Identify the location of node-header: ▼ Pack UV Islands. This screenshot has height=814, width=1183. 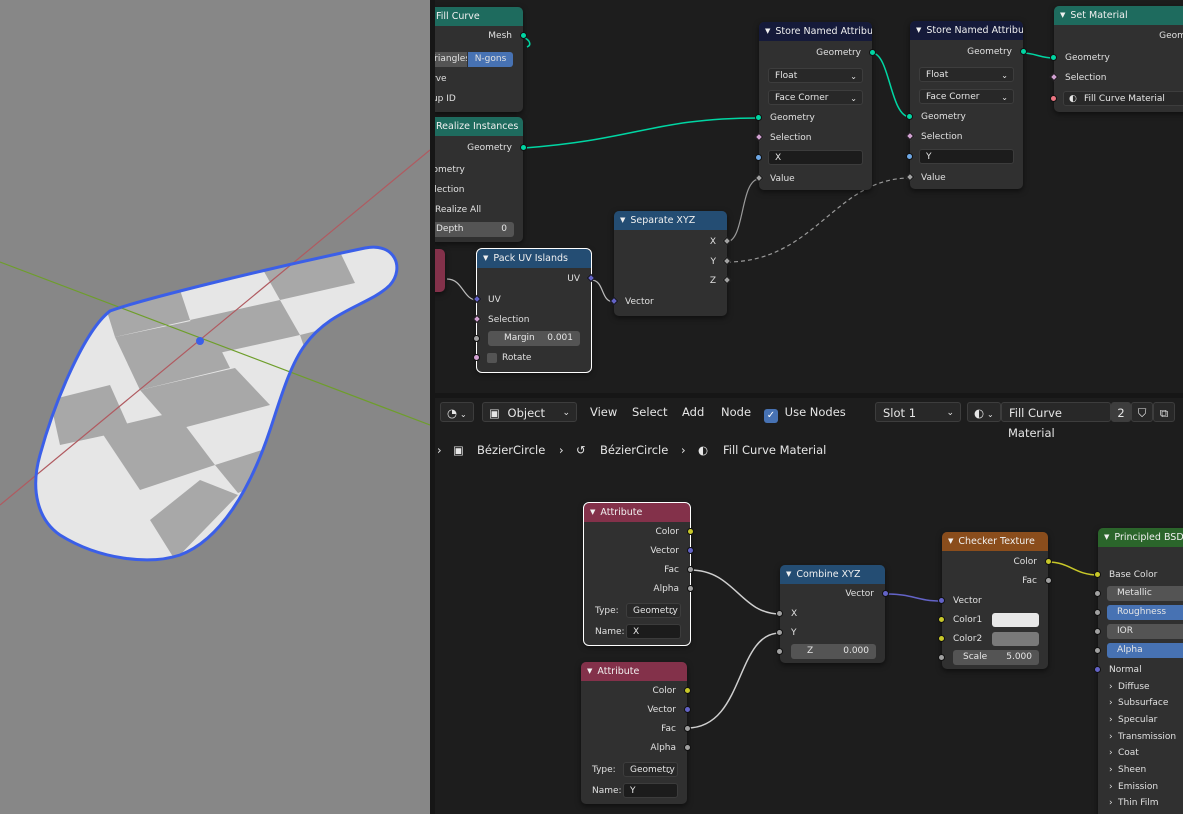
(534, 258).